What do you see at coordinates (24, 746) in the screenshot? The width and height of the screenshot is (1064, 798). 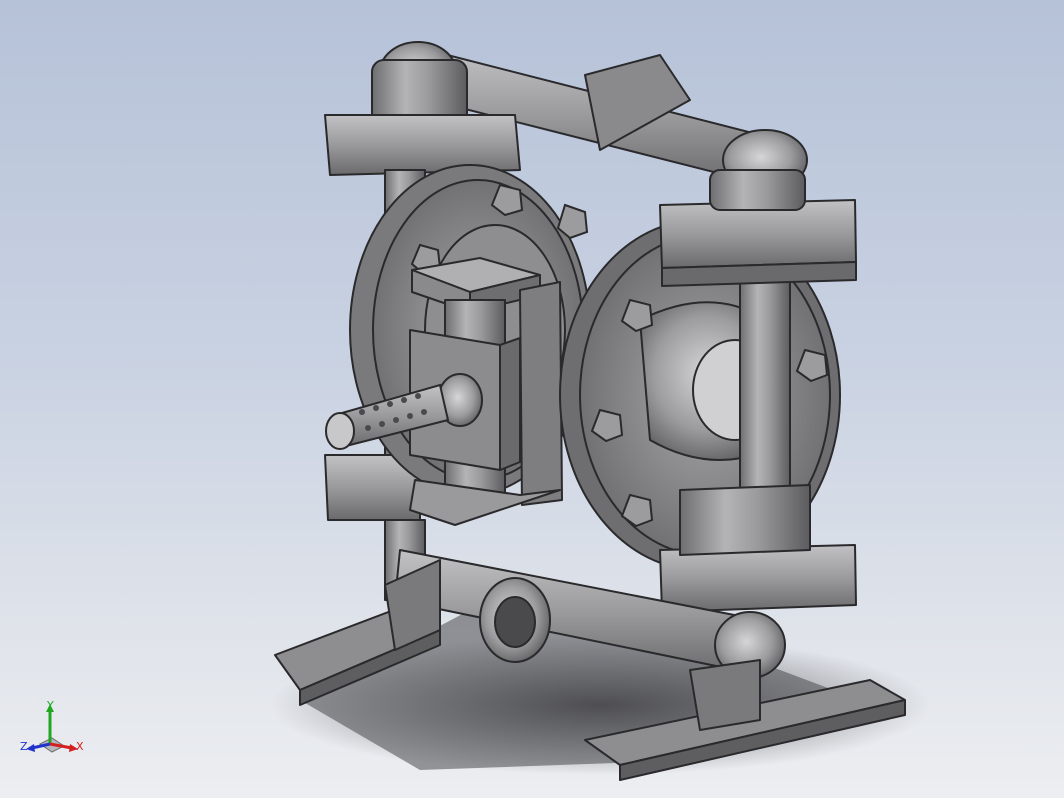 I see `z-axis-label: Z` at bounding box center [24, 746].